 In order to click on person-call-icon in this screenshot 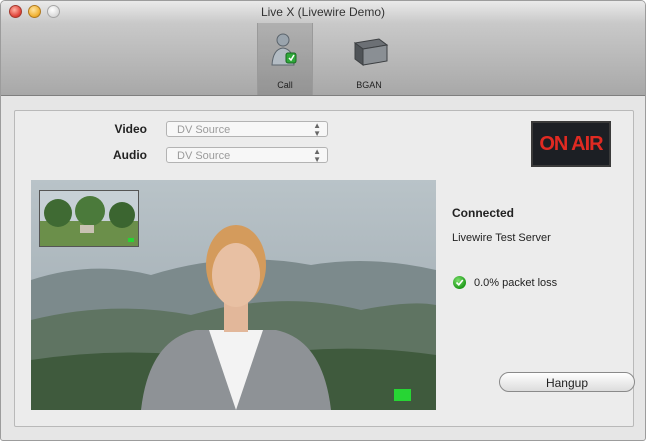, I will do `click(284, 49)`.